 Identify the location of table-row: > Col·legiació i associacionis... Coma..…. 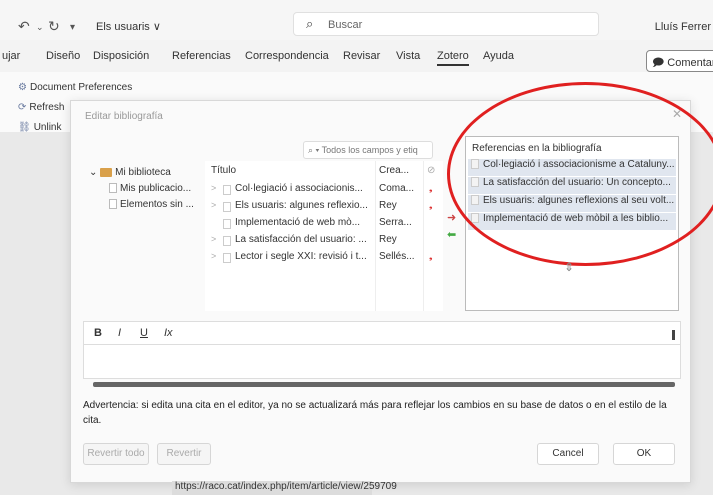
(324, 190).